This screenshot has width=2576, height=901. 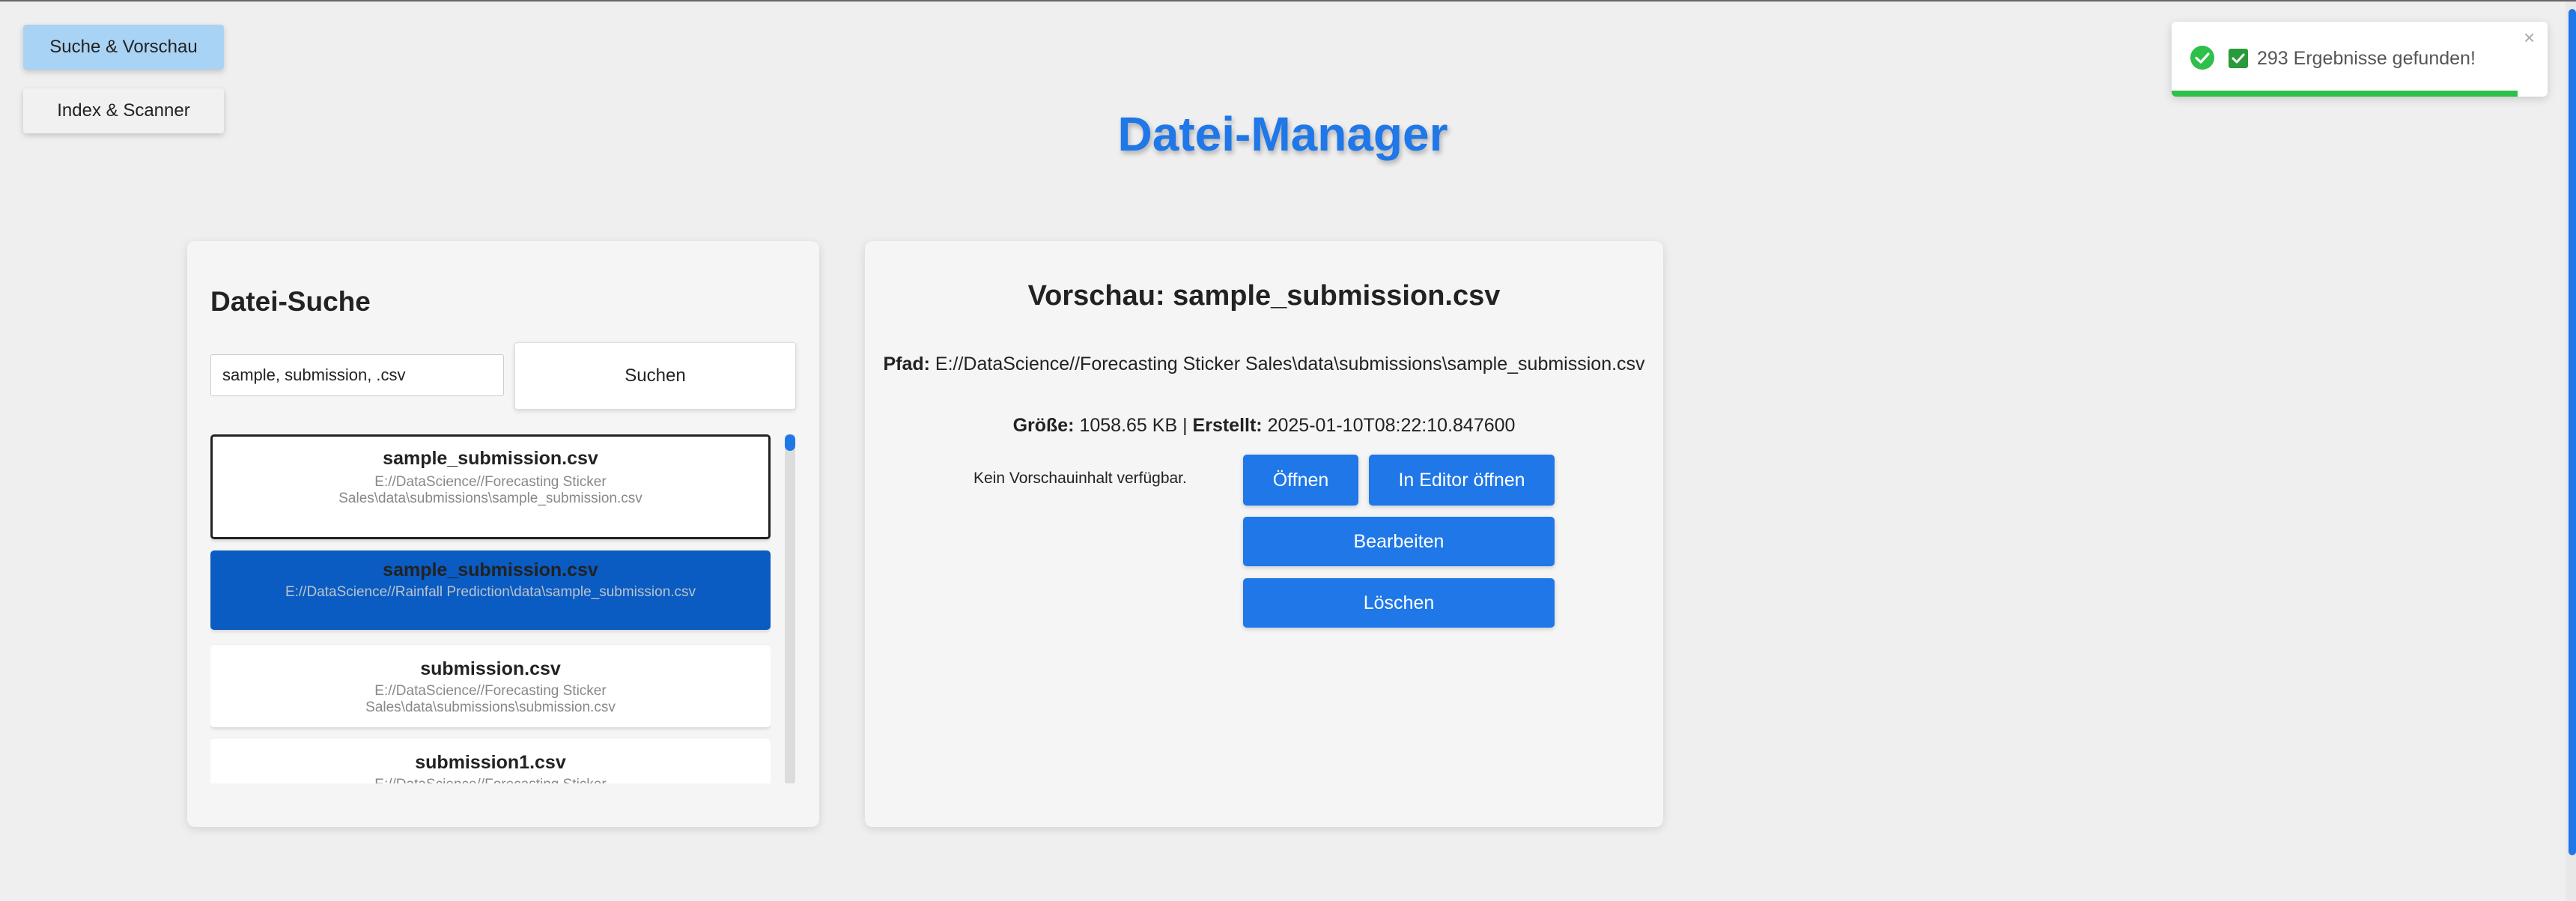 I want to click on delete-button: Löschen, so click(x=1399, y=603).